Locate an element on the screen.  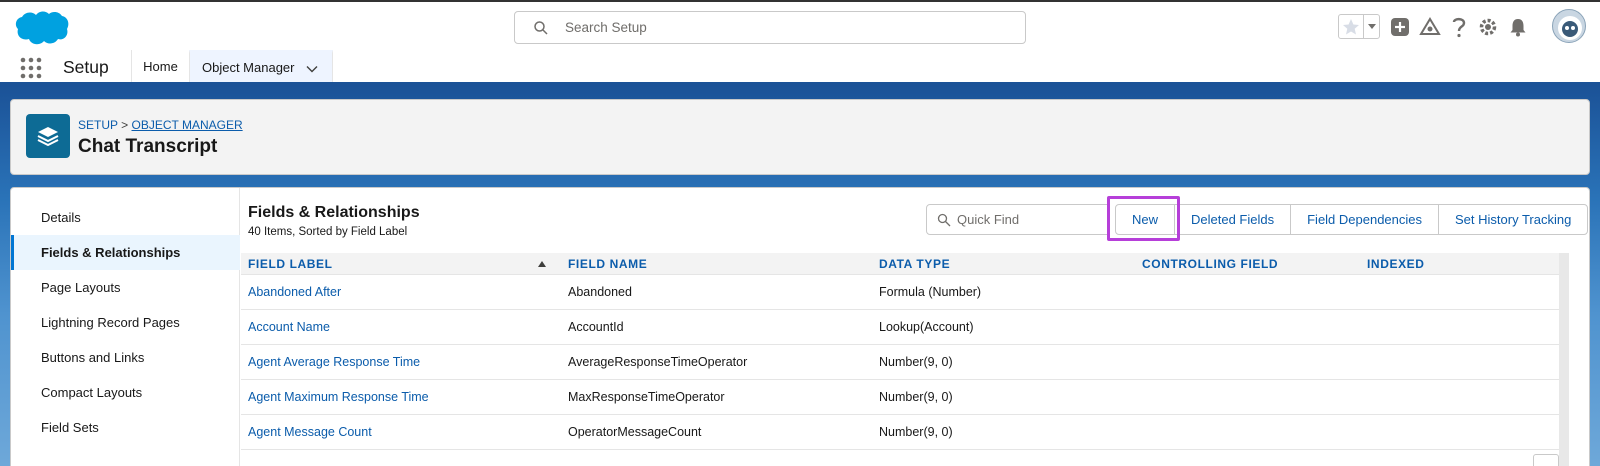
sidebar-item-label: Compact Layouts is located at coordinates (92, 392).